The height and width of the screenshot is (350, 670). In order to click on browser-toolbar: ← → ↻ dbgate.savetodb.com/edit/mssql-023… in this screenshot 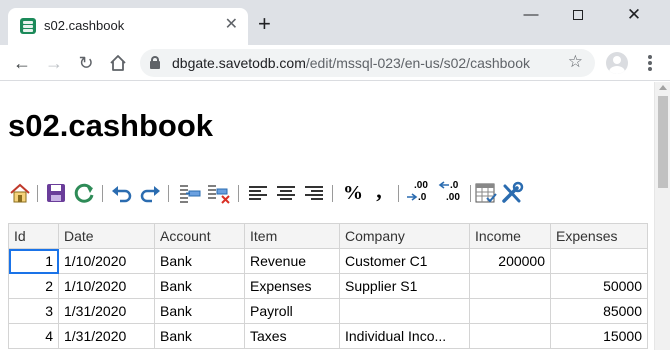, I will do `click(335, 63)`.